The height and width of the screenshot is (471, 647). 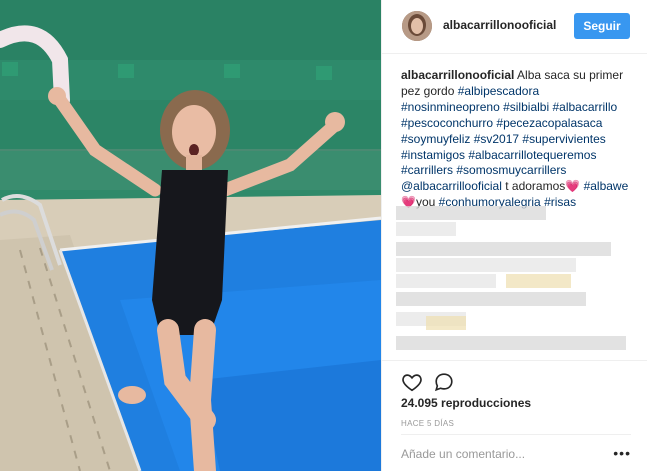 What do you see at coordinates (535, 186) in the screenshot?
I see `caption-text: t adoramos` at bounding box center [535, 186].